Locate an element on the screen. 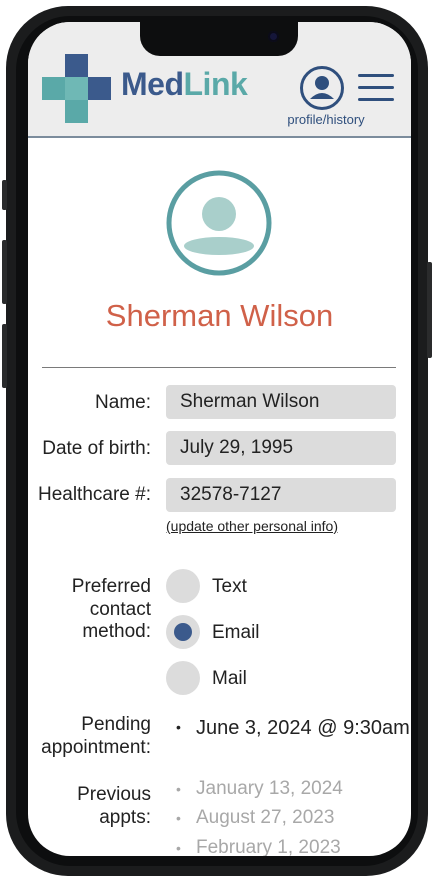  name-field: Sherman Wilson is located at coordinates (281, 402).